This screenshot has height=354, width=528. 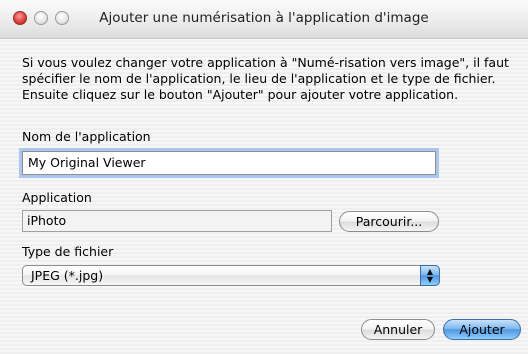 What do you see at coordinates (231, 275) in the screenshot?
I see `file-type-select: JPEG (*.jpg) ▲ ▼` at bounding box center [231, 275].